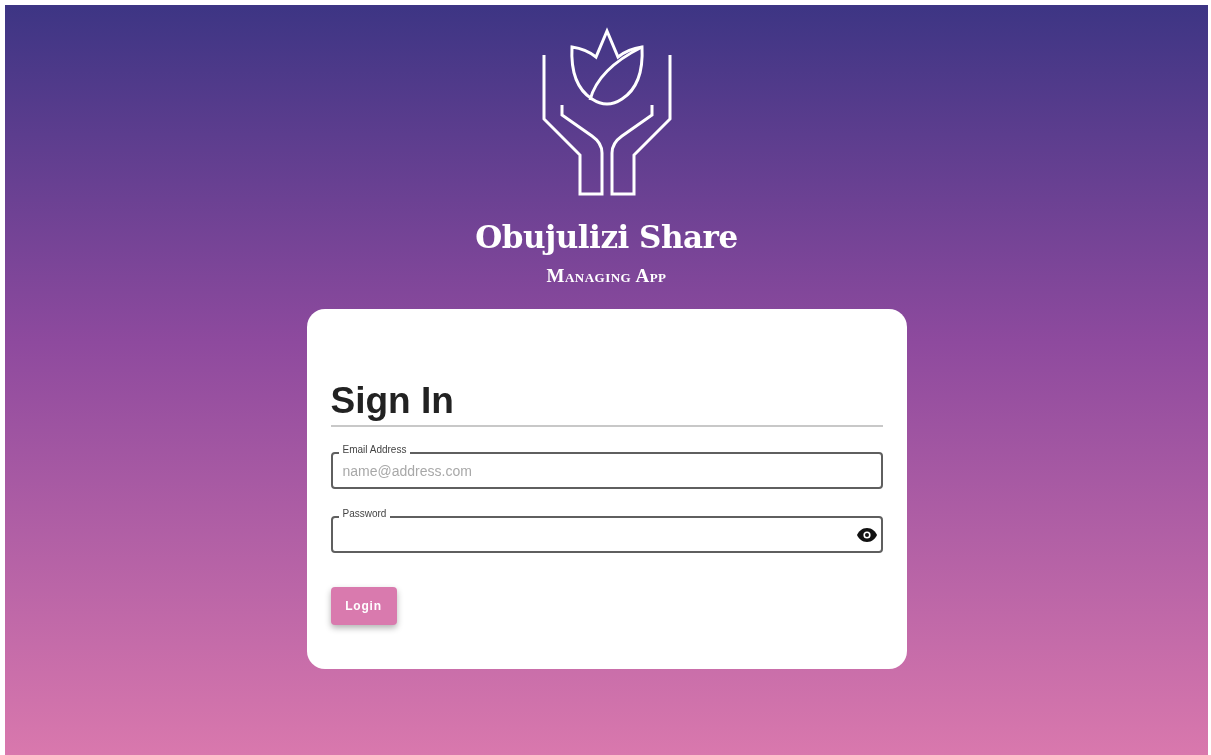 This screenshot has height=755, width=1211. What do you see at coordinates (363, 606) in the screenshot?
I see `login-button: Login` at bounding box center [363, 606].